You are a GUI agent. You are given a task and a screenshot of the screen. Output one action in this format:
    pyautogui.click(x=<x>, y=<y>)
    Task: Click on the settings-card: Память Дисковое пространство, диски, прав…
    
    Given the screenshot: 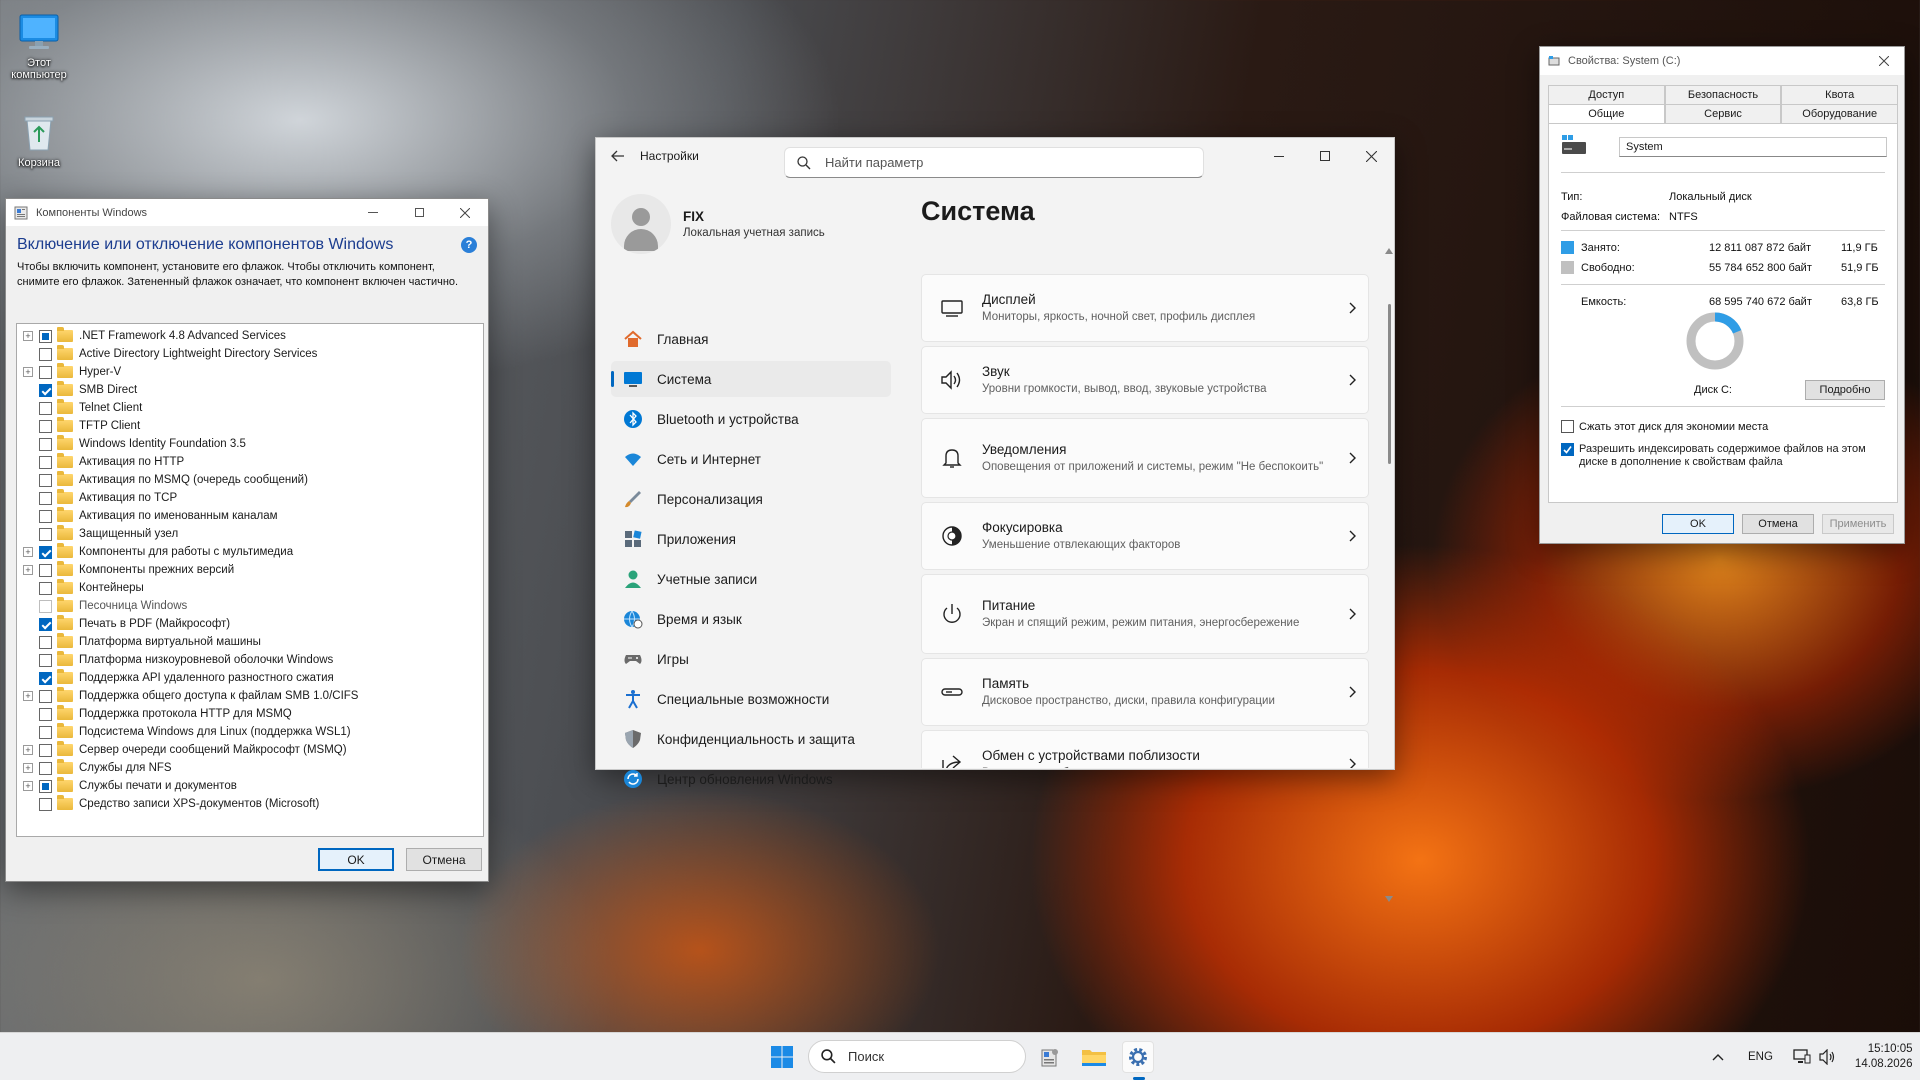 What is the action you would take?
    pyautogui.click(x=1145, y=692)
    